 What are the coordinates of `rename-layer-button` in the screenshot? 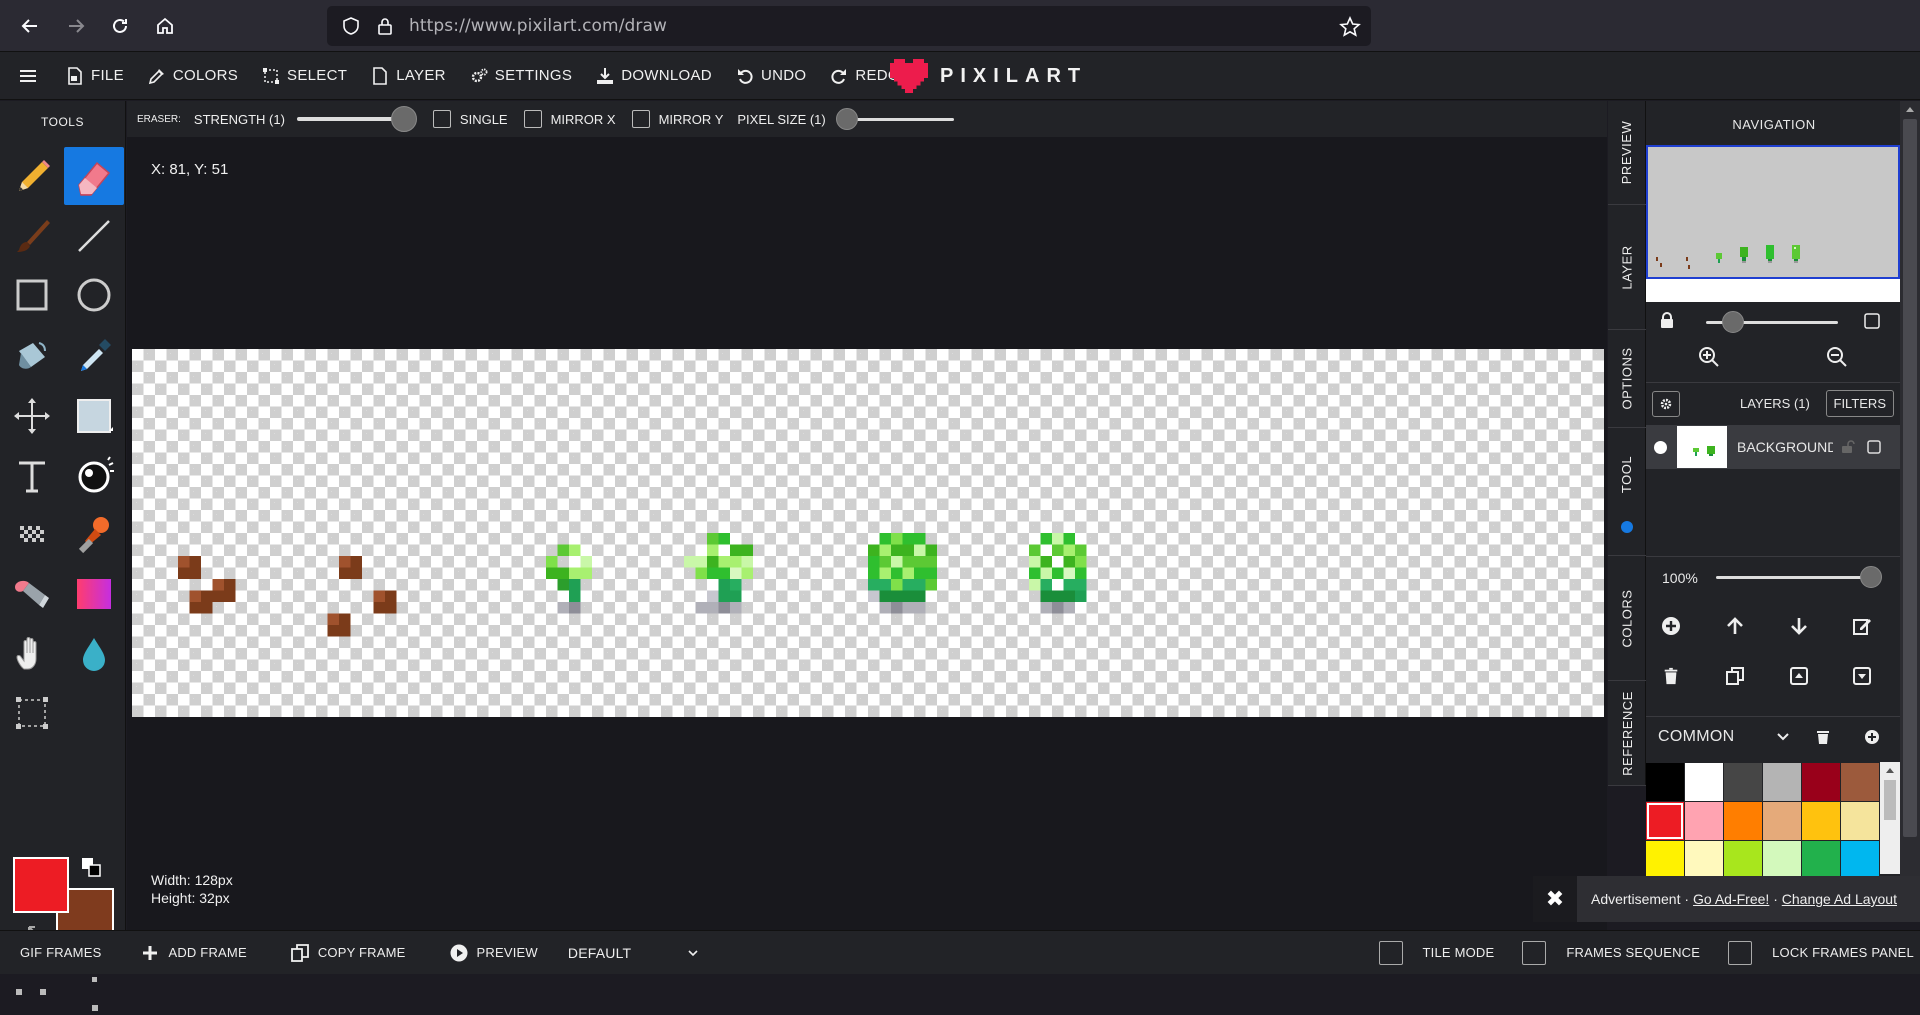 It's located at (1862, 626).